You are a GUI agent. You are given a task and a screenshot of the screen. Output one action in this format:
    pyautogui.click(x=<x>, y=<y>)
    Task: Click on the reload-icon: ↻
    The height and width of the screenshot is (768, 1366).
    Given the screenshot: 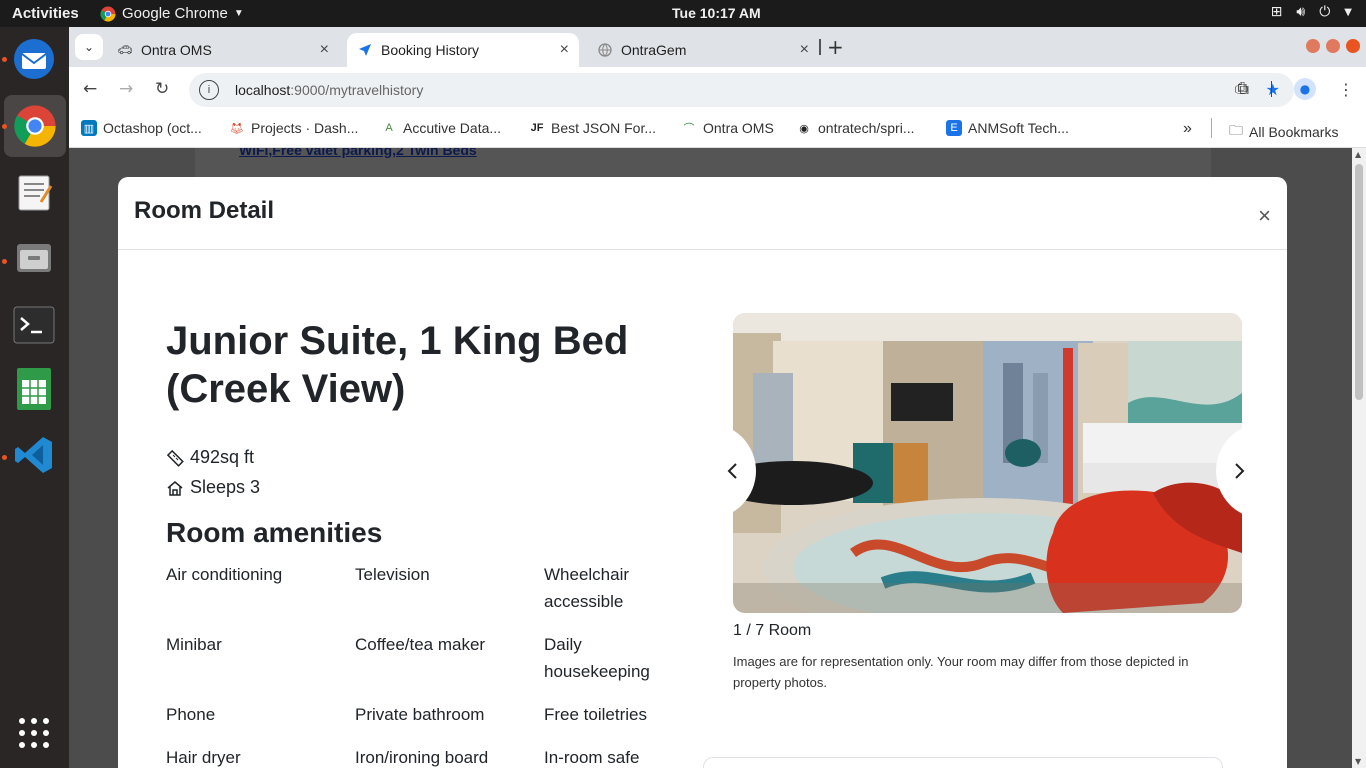 What is the action you would take?
    pyautogui.click(x=162, y=89)
    